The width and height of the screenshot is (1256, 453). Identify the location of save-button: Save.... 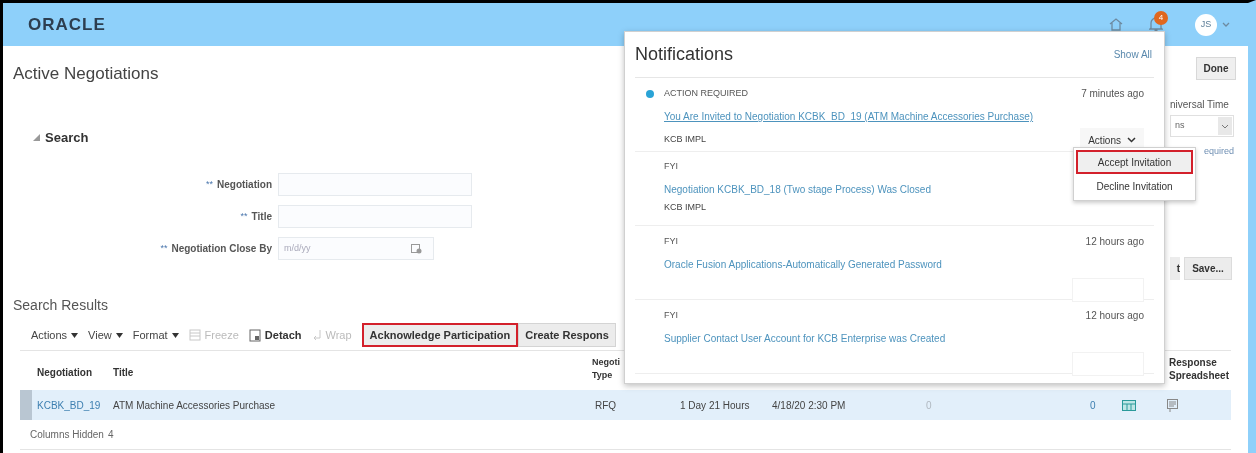
(1208, 268).